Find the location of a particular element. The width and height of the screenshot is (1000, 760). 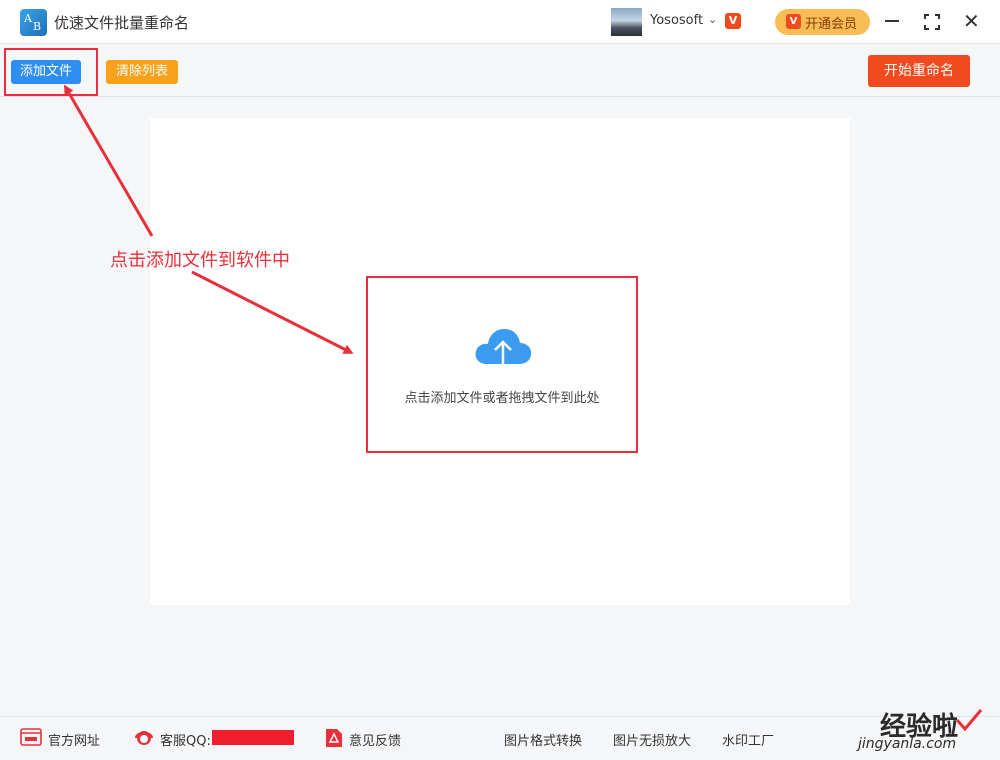

feedback-link: 意见反馈 is located at coordinates (375, 739).